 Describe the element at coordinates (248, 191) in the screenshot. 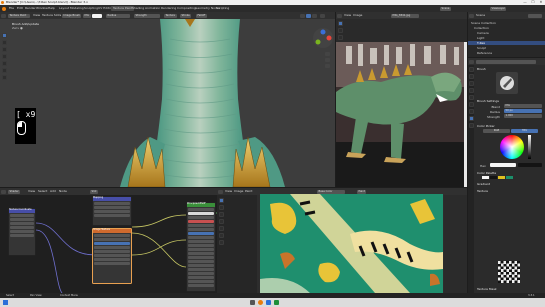

I see `menu-paint: Paint` at that location.